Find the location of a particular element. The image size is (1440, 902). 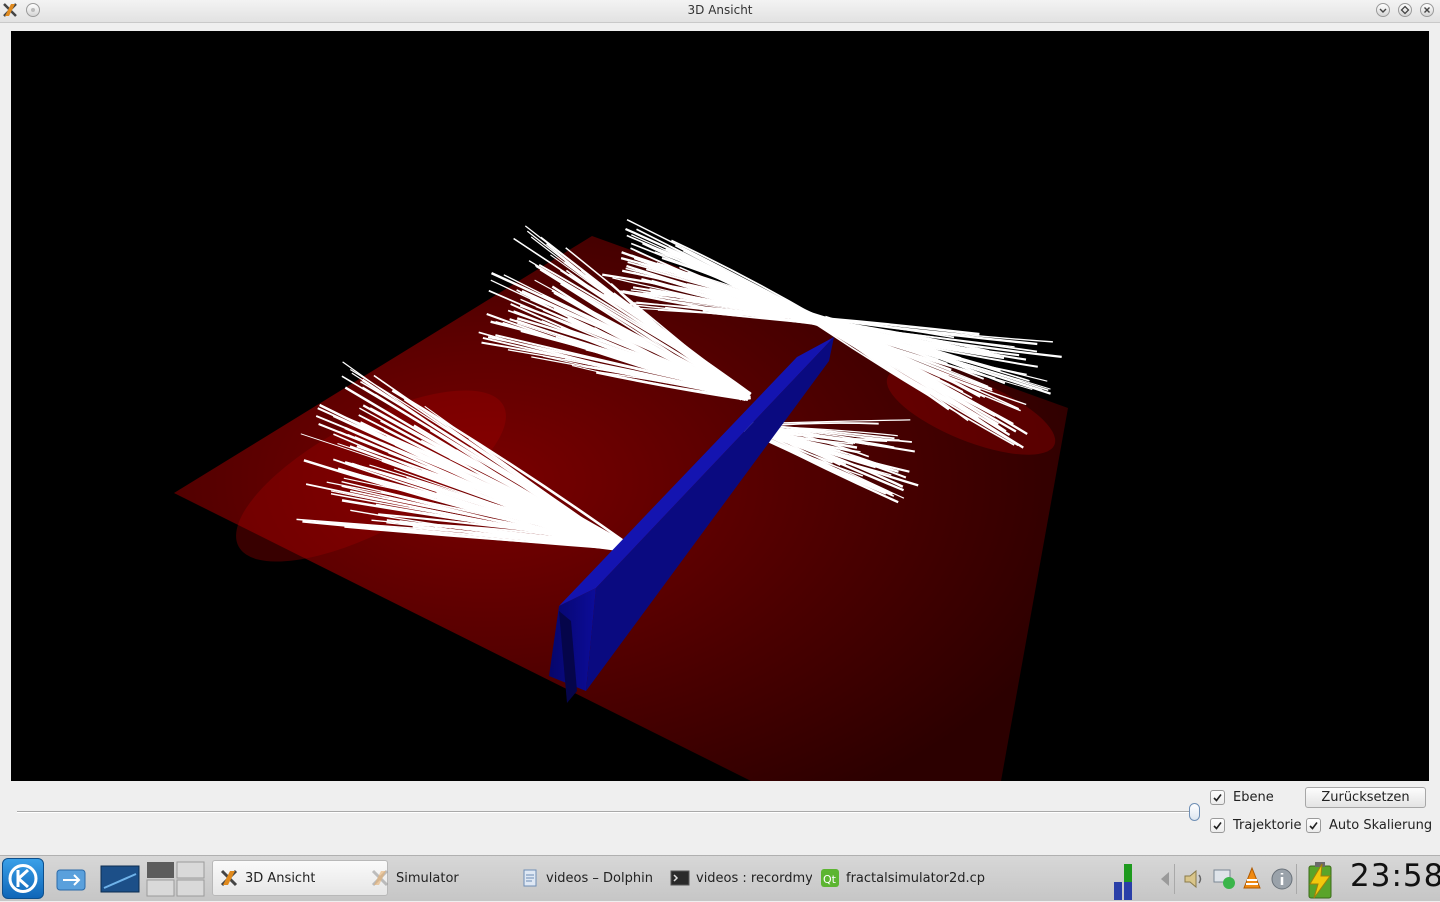

minimize-icon is located at coordinates (1383, 10).